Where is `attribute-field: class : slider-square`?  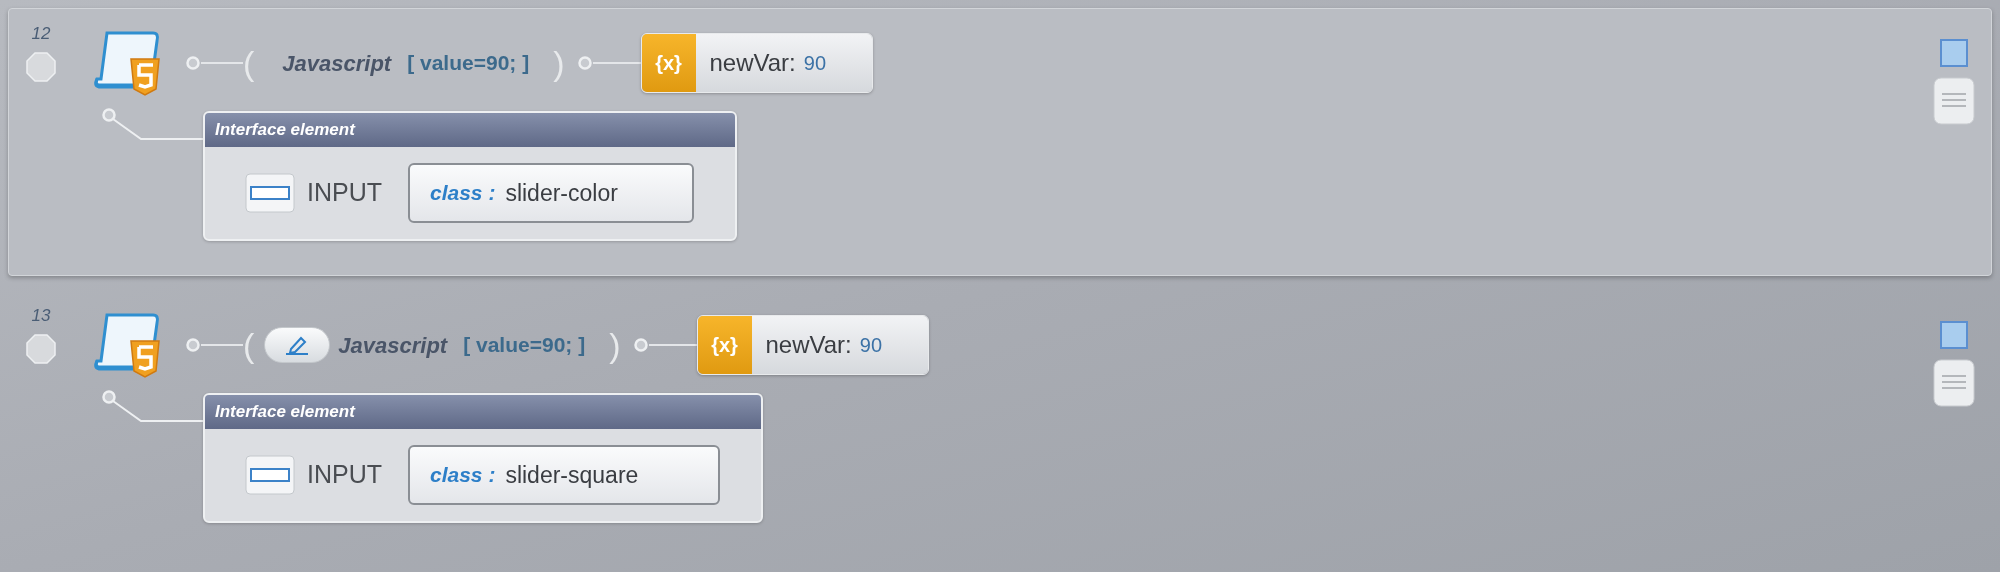 attribute-field: class : slider-square is located at coordinates (564, 475).